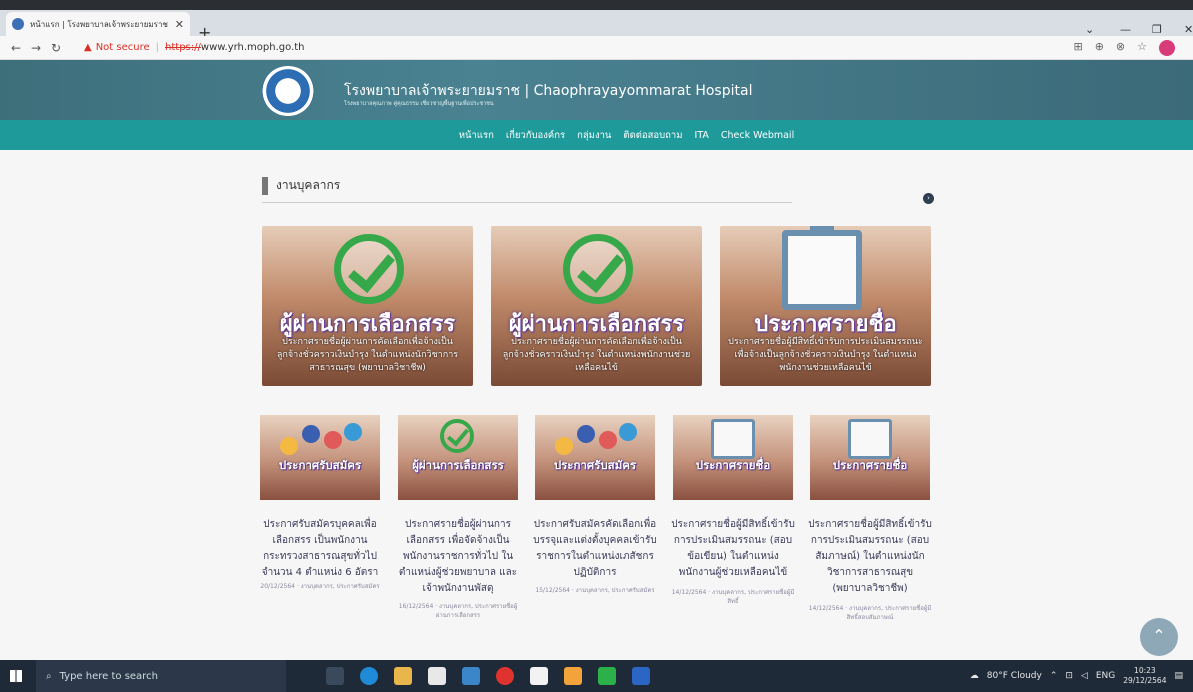 The width and height of the screenshot is (1193, 692). I want to click on tray-chevron-icon: ⌃, so click(1054, 676).